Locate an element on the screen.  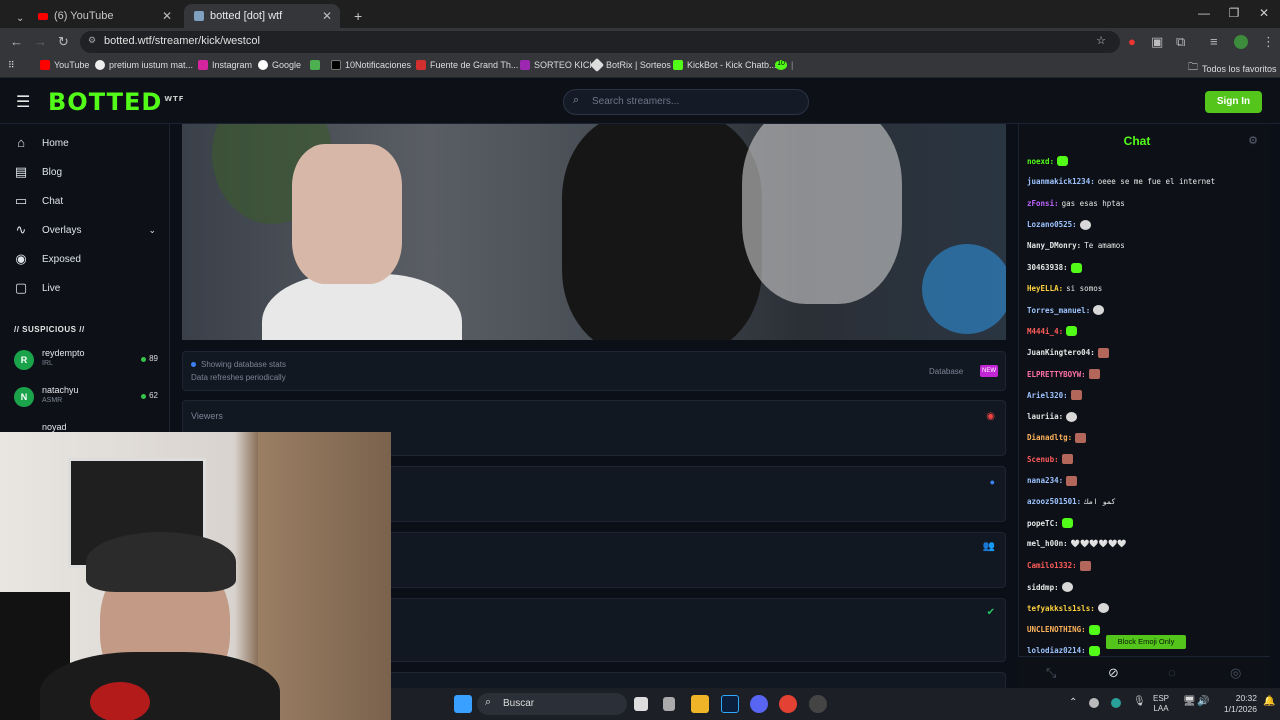
windows-start-icon is located at coordinates (463, 704).